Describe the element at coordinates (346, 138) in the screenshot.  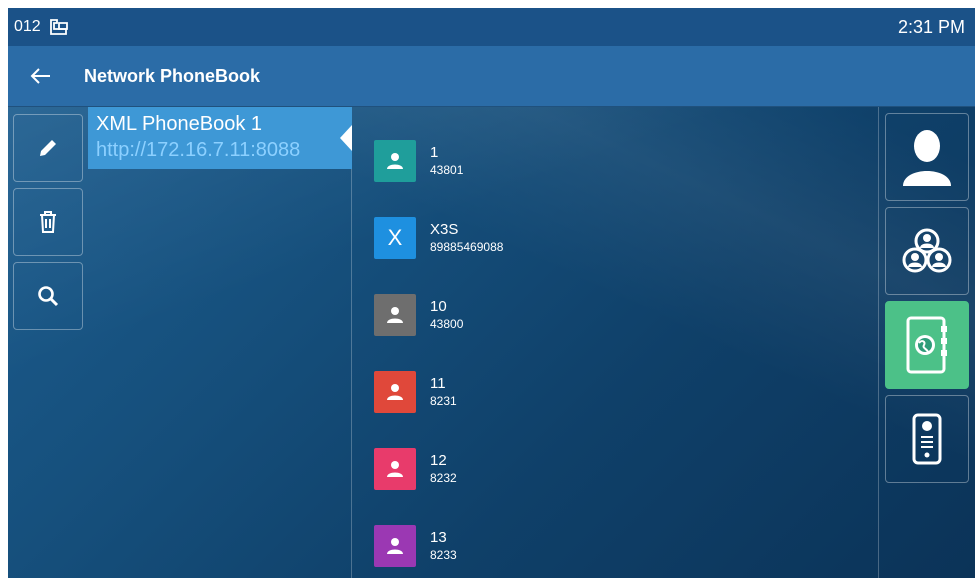
I see `selection-pointer` at that location.